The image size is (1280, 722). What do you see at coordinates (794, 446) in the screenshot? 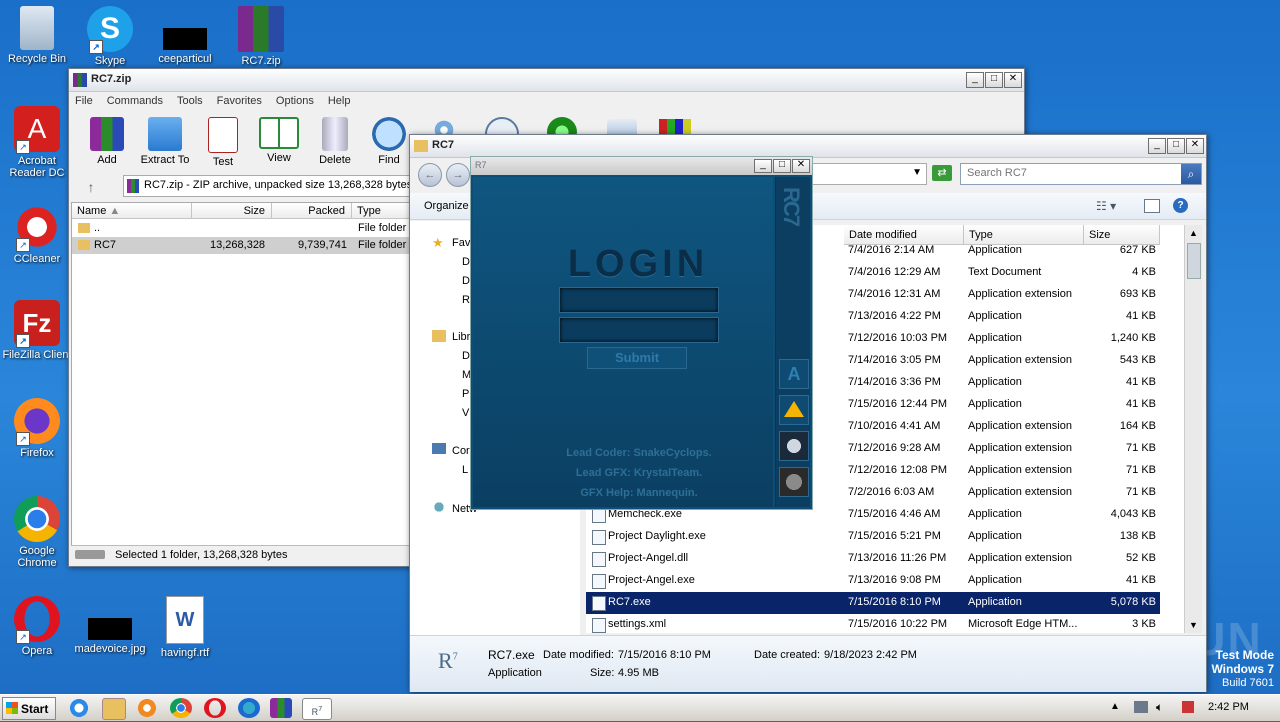
I see `avatar-icon` at bounding box center [794, 446].